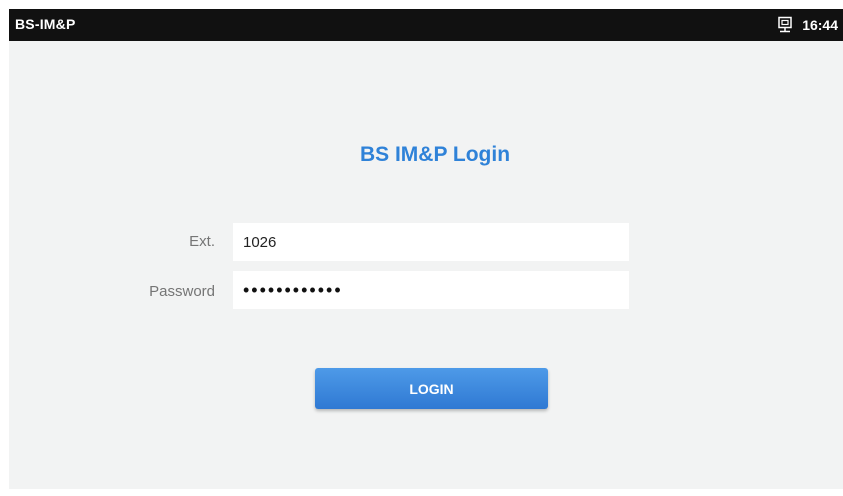  I want to click on ext-label: Ext., so click(202, 241).